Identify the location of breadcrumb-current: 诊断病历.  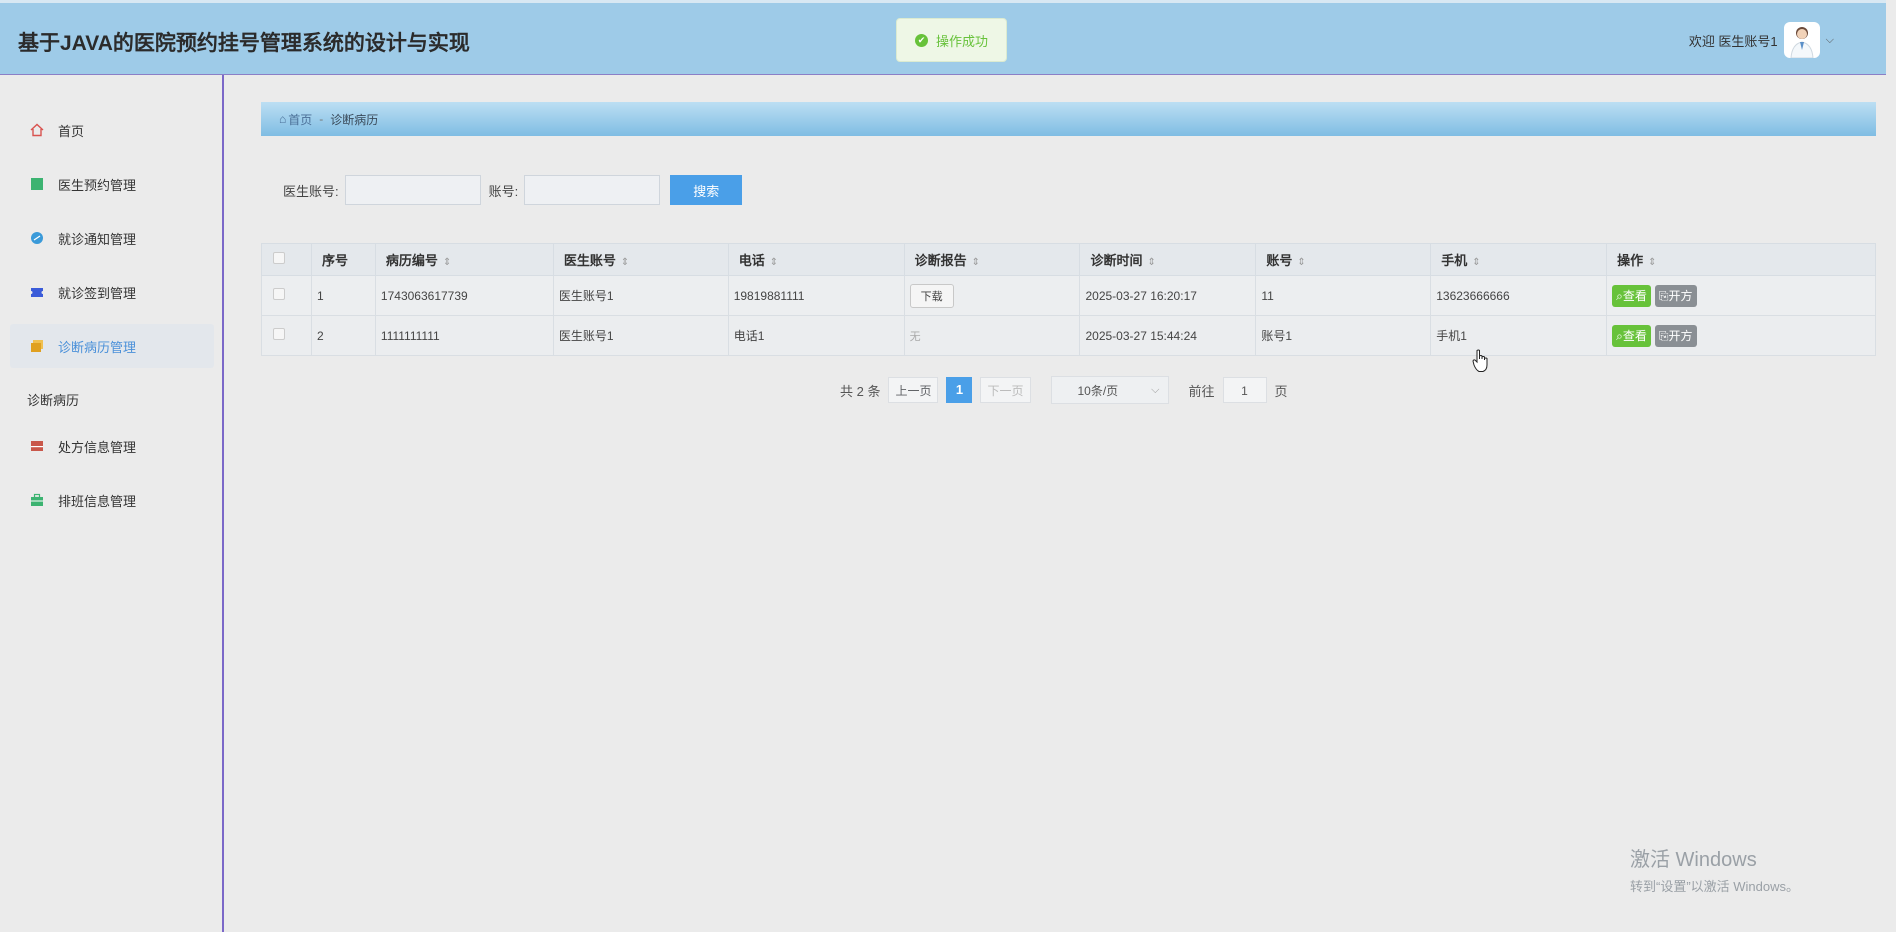
(354, 119).